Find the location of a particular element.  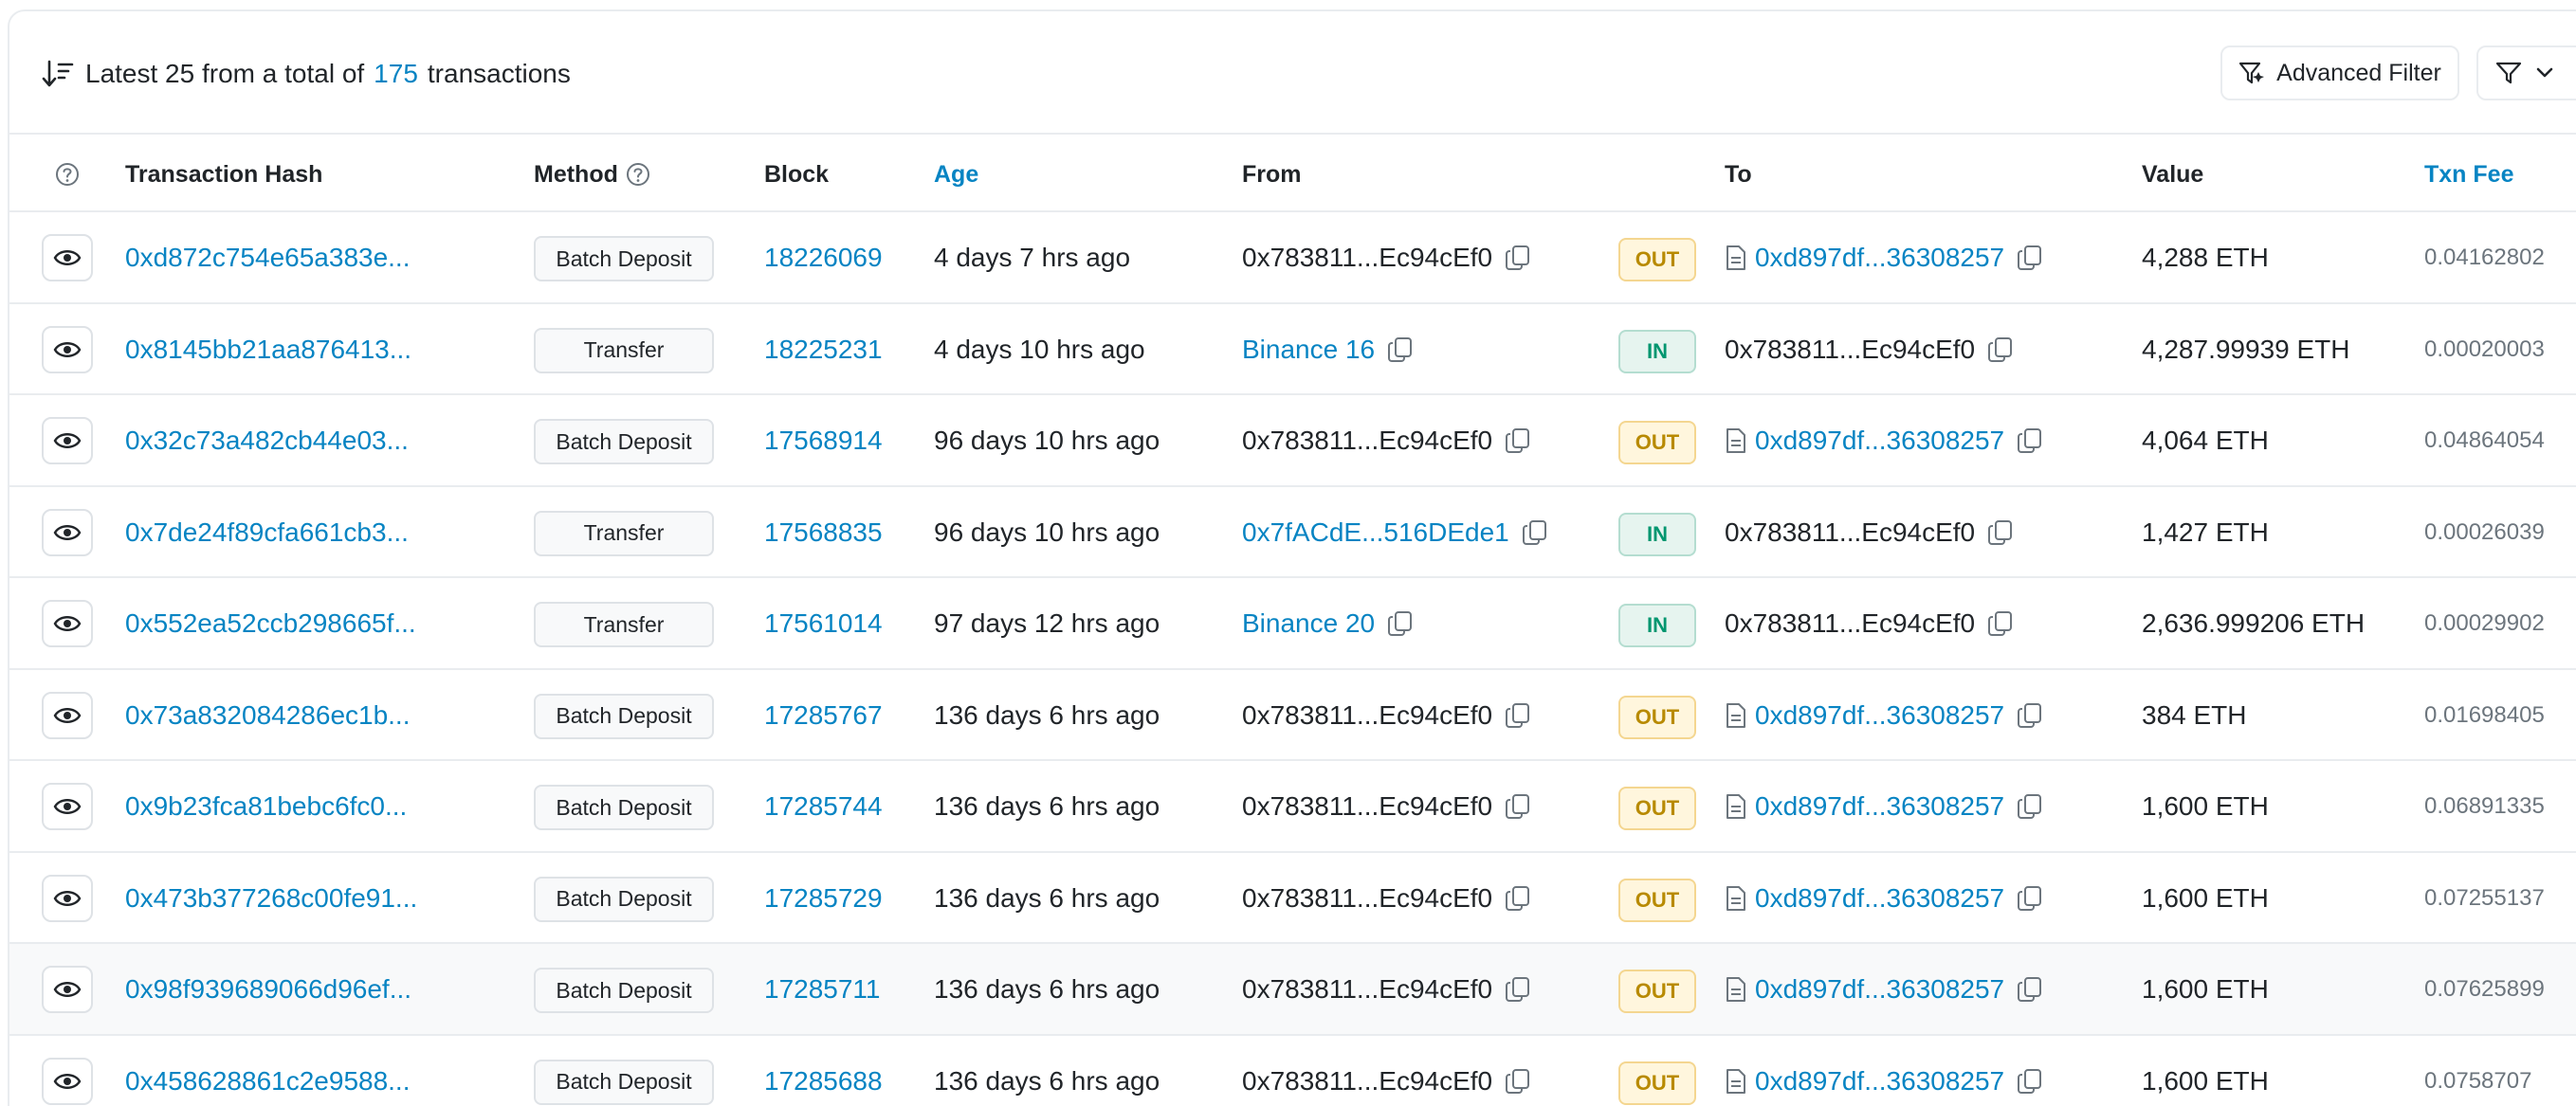

from-cell: 0x783811...Ec94cEf0 is located at coordinates (1387, 806).